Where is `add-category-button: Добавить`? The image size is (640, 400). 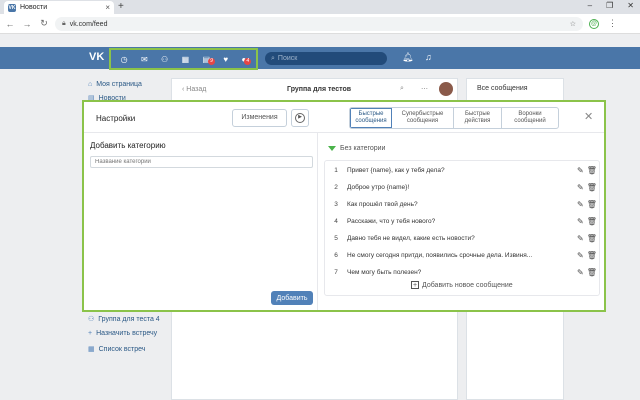
add-category-button: Добавить is located at coordinates (292, 298).